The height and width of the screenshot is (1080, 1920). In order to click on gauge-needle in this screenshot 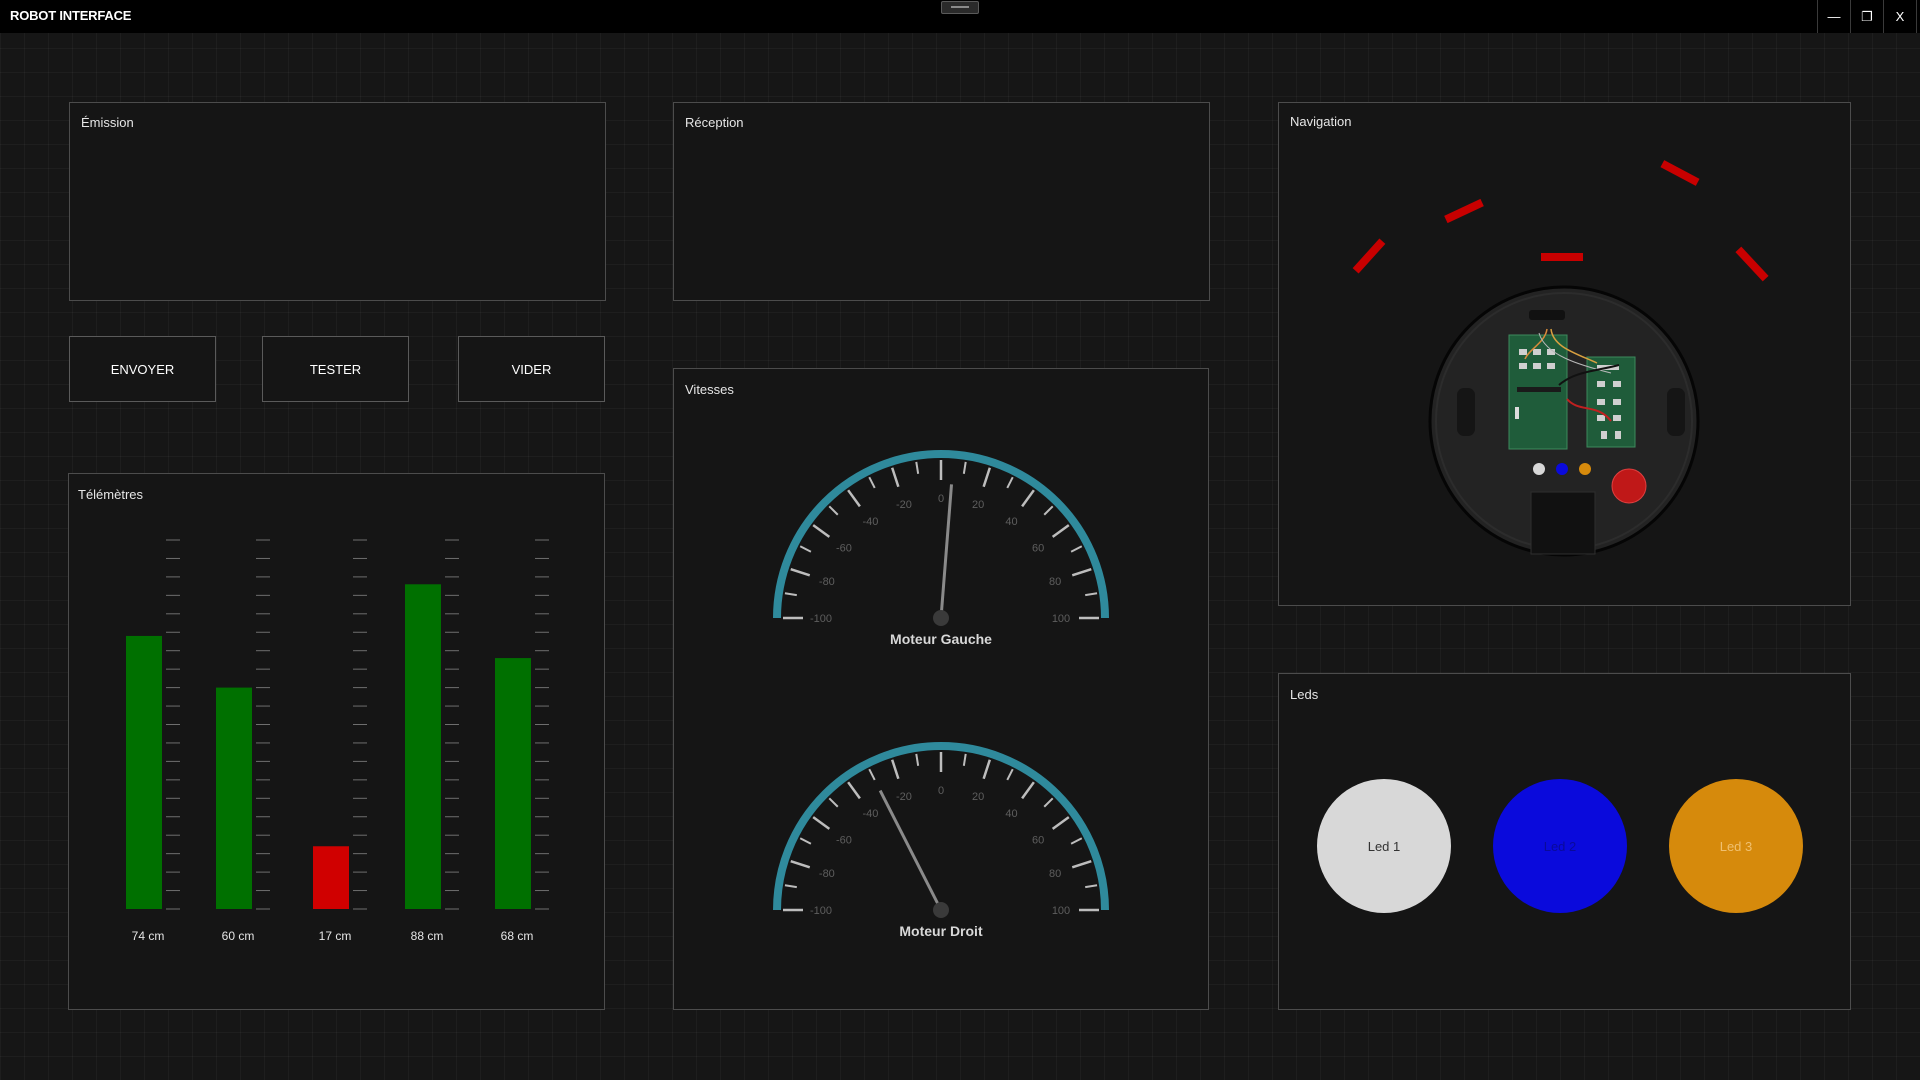, I will do `click(910, 850)`.